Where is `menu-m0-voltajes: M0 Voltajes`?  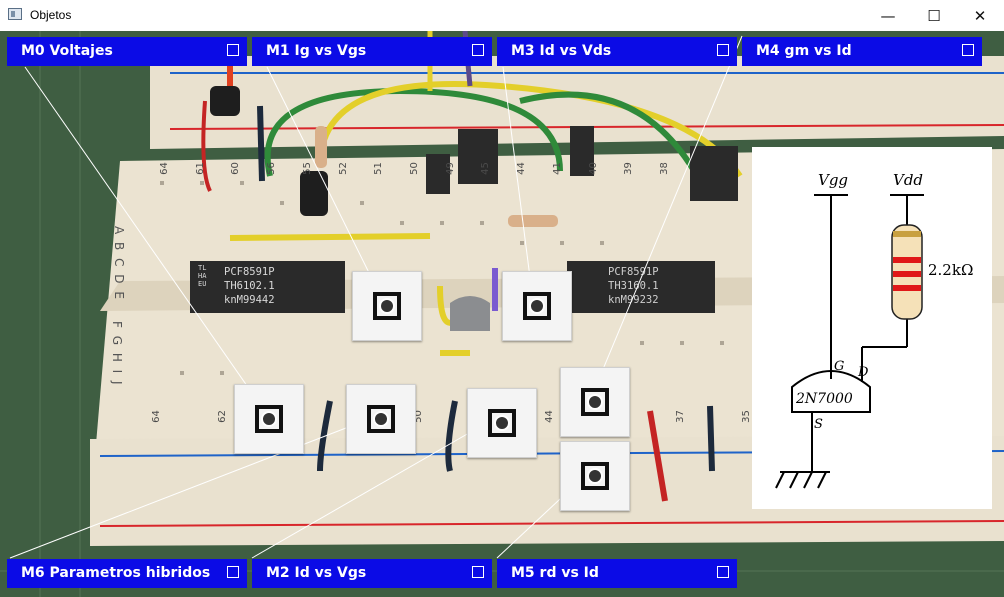 menu-m0-voltajes: M0 Voltajes is located at coordinates (127, 51).